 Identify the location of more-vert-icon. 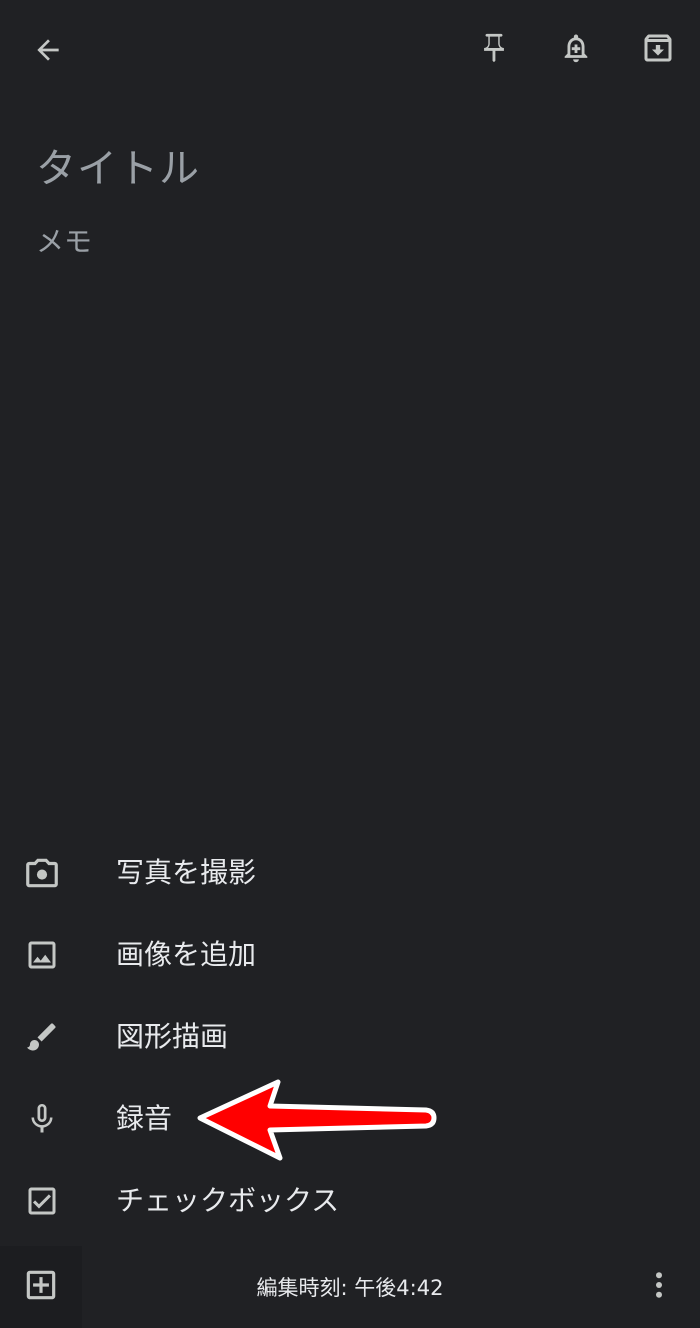
(659, 1287).